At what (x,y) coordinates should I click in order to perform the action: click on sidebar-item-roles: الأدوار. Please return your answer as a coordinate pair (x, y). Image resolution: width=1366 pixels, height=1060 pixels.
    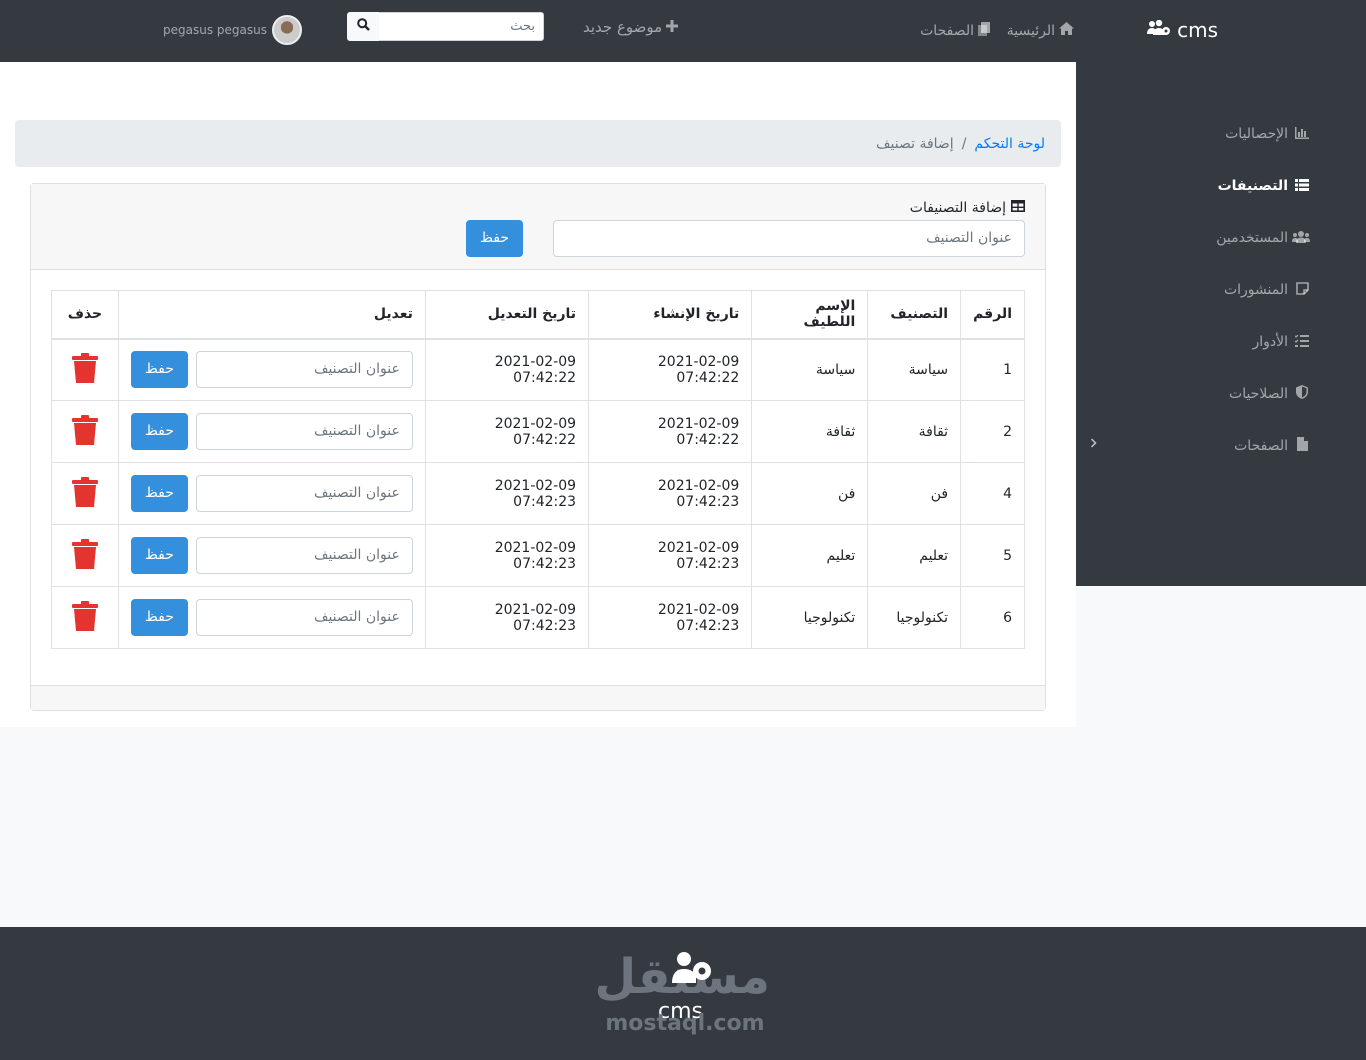
    Looking at the image, I should click on (1281, 342).